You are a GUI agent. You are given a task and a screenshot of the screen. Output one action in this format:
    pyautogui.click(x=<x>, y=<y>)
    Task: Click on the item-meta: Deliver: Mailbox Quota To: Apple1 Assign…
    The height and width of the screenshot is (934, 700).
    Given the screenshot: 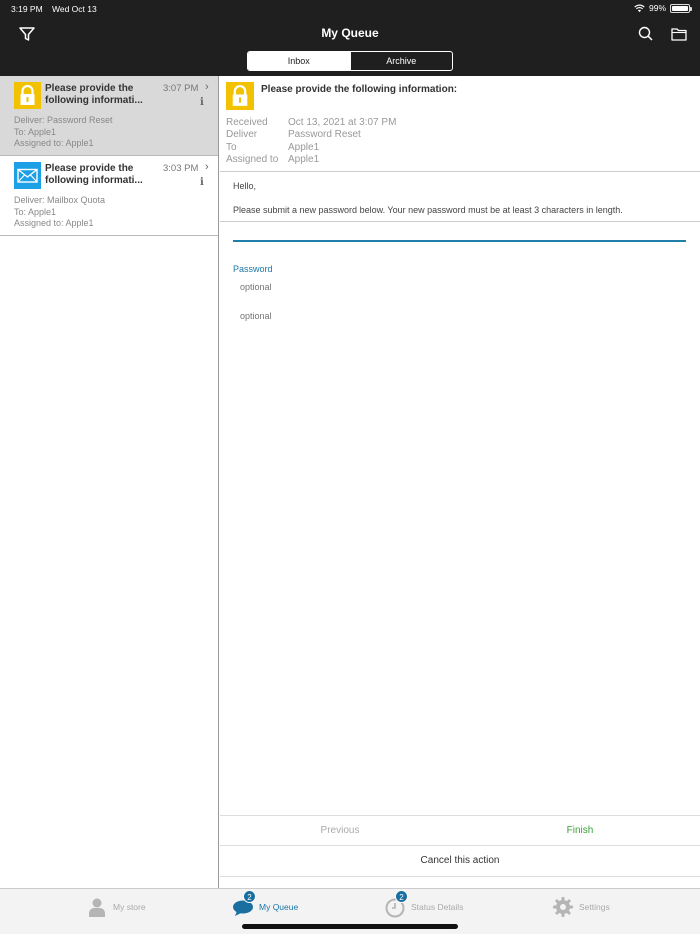 What is the action you would take?
    pyautogui.click(x=59, y=212)
    